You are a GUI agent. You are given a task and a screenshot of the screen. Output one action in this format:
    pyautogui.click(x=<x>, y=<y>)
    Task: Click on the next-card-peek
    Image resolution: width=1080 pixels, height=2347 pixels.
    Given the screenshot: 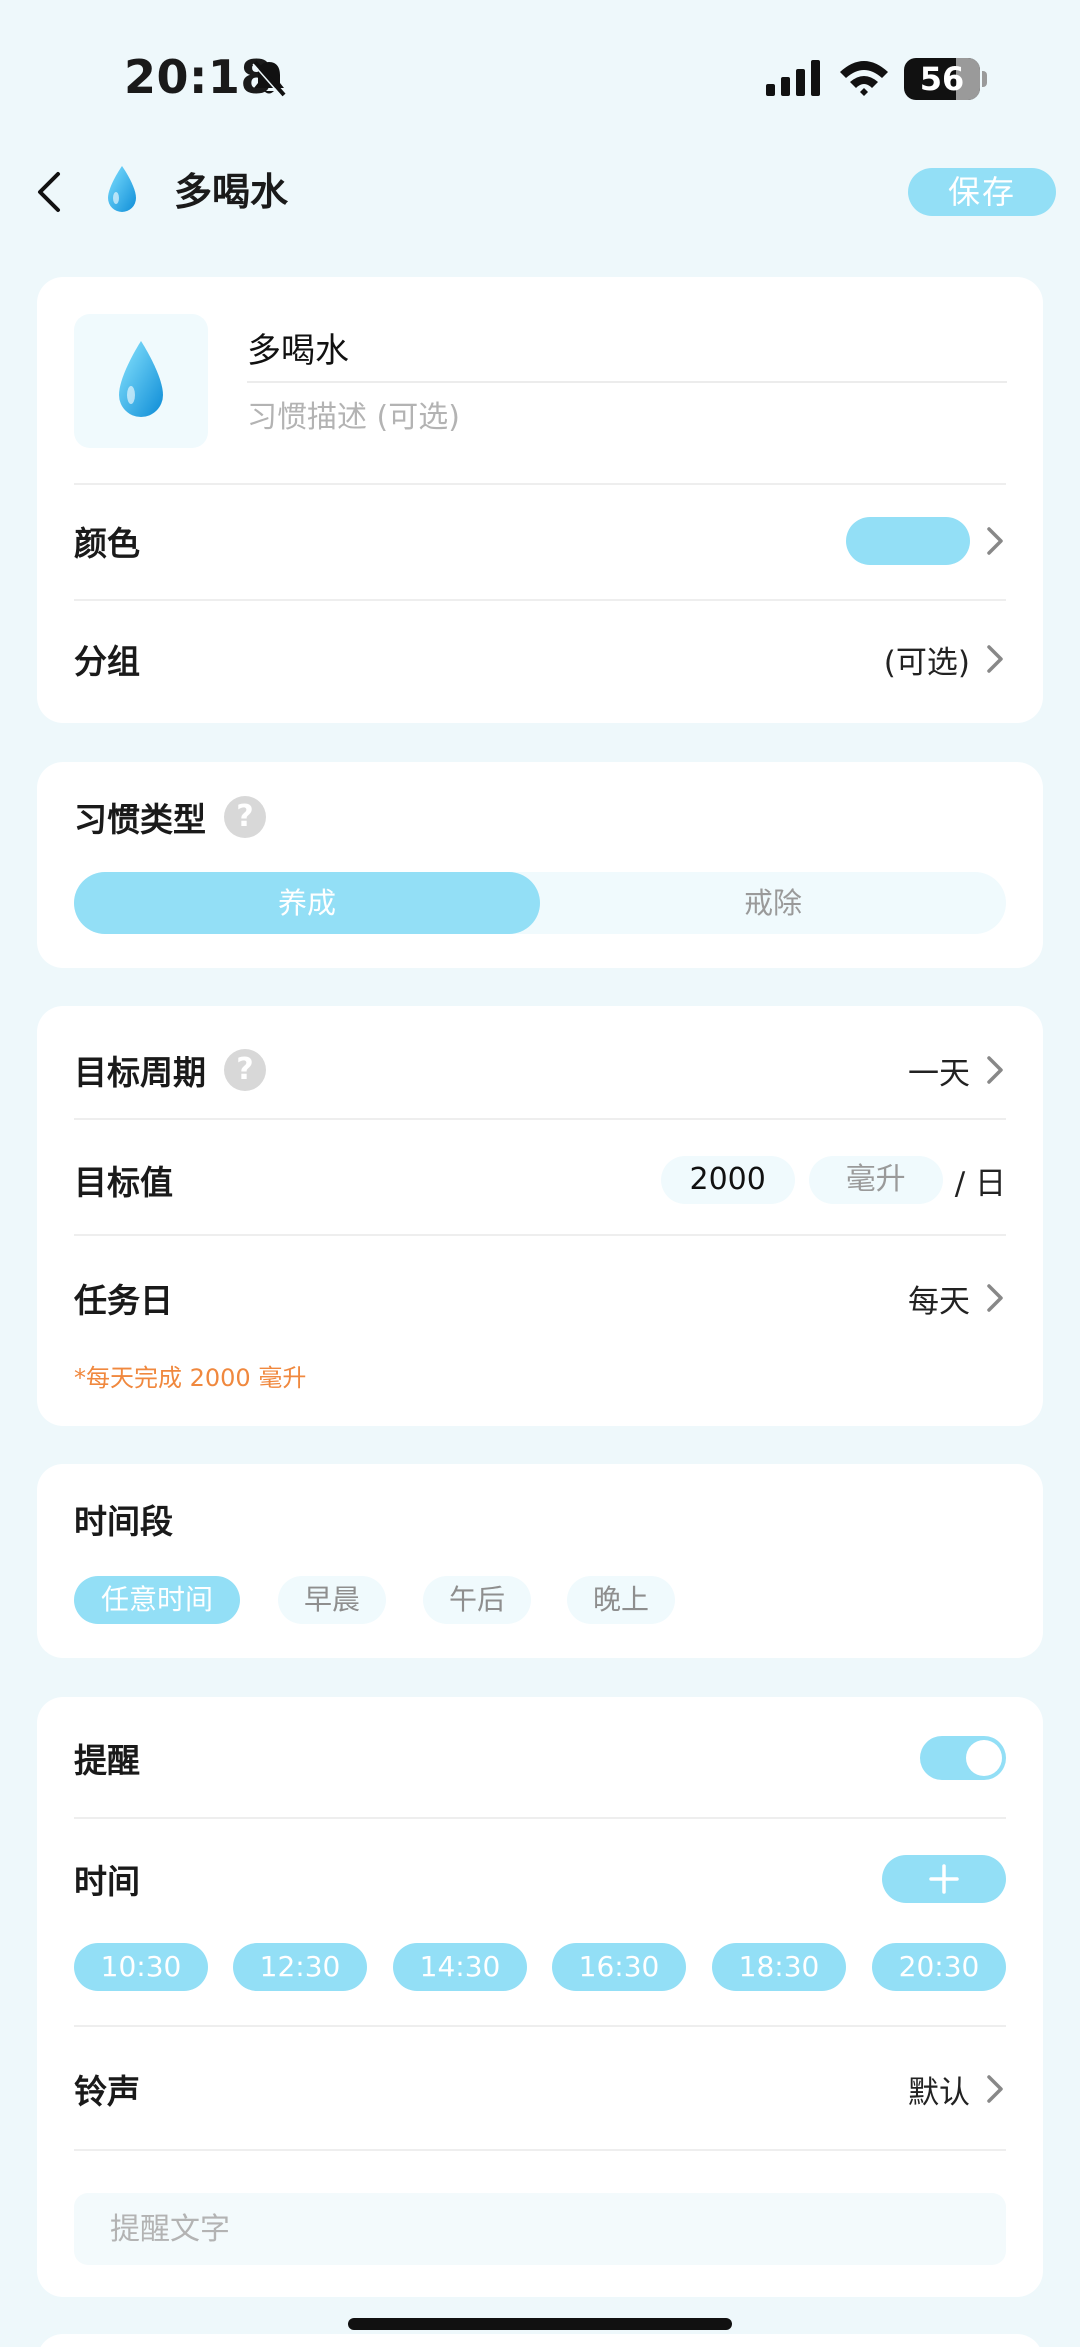 What is the action you would take?
    pyautogui.click(x=540, y=2340)
    